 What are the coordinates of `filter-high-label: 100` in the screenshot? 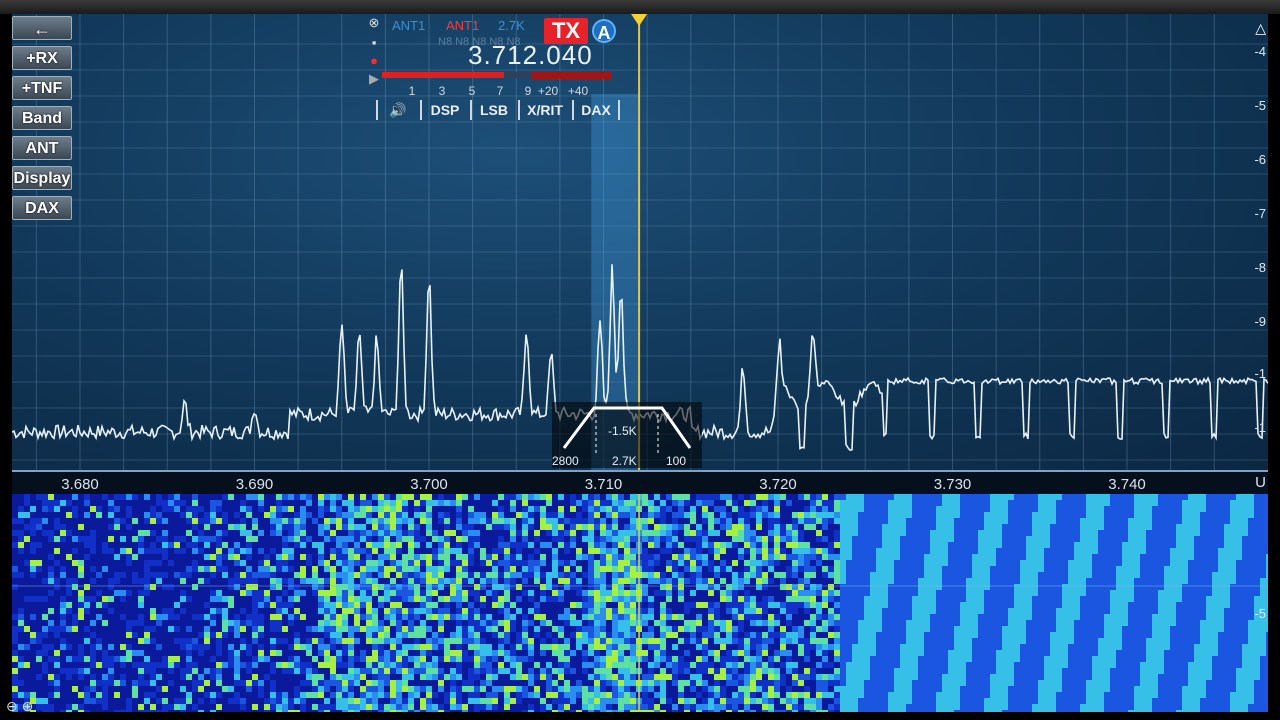 It's located at (676, 461).